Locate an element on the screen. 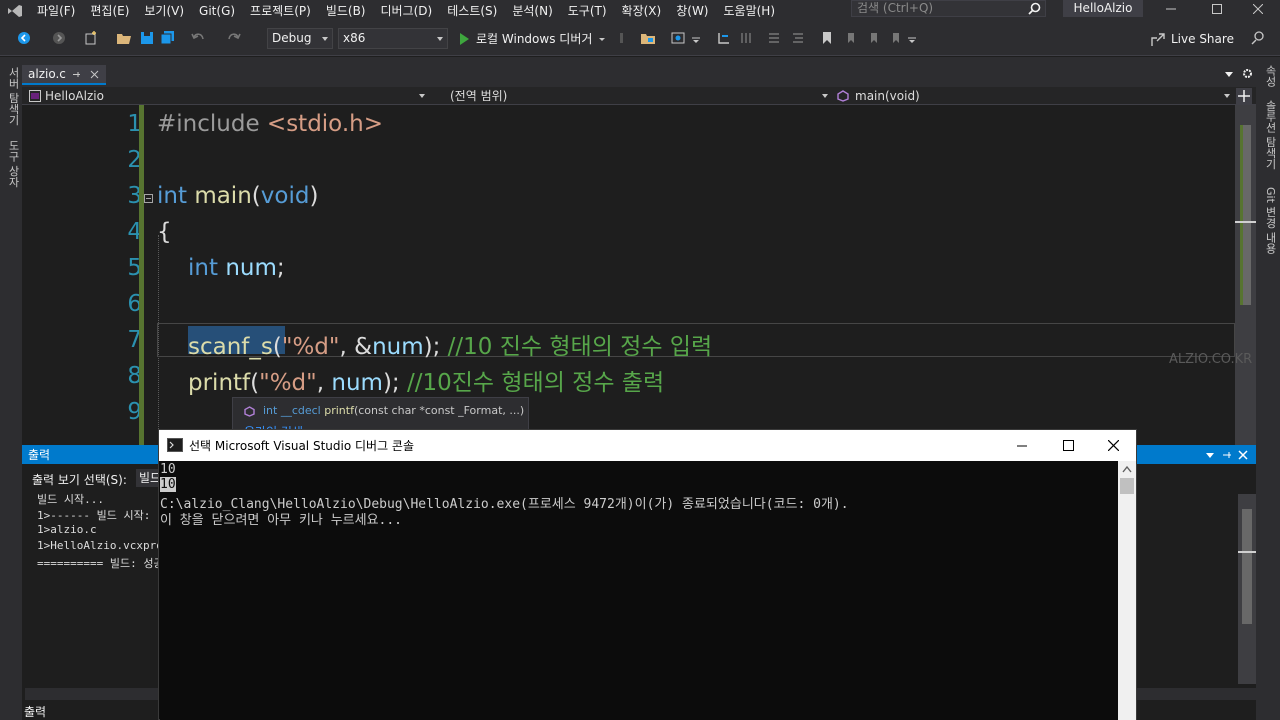 The height and width of the screenshot is (720, 1280). menu-edit: 편집(E) is located at coordinates (114, 11).